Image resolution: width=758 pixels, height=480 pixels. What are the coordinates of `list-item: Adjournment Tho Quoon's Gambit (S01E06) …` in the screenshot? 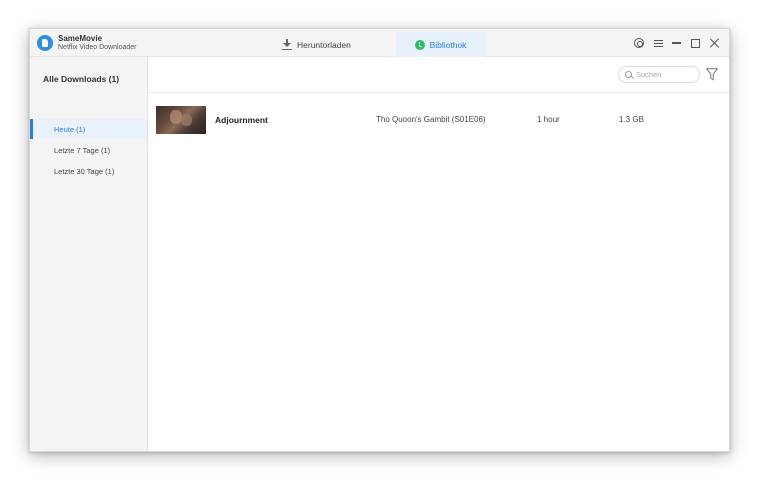 It's located at (438, 120).